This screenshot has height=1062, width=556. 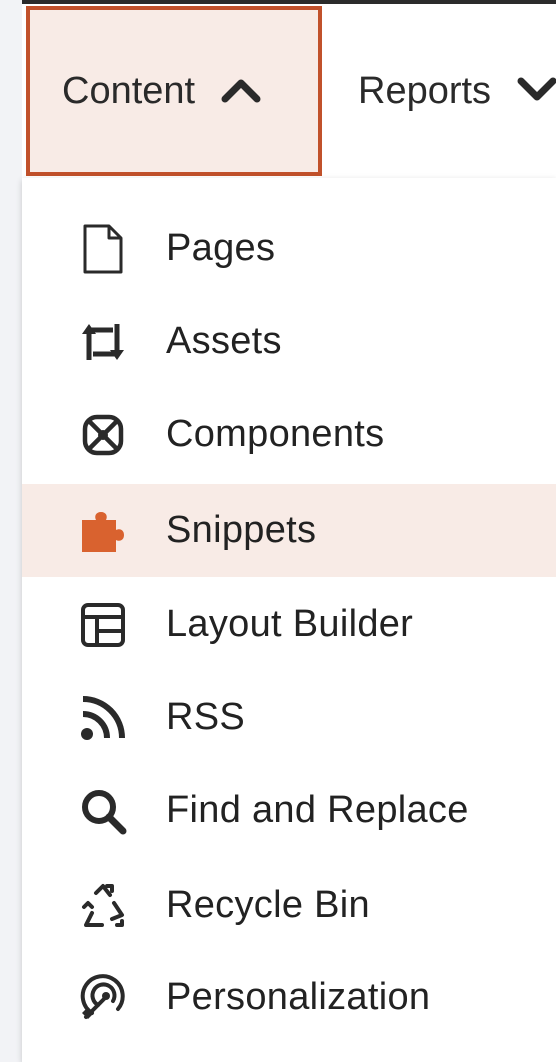 What do you see at coordinates (241, 530) in the screenshot?
I see `menu-item-label: Snippets` at bounding box center [241, 530].